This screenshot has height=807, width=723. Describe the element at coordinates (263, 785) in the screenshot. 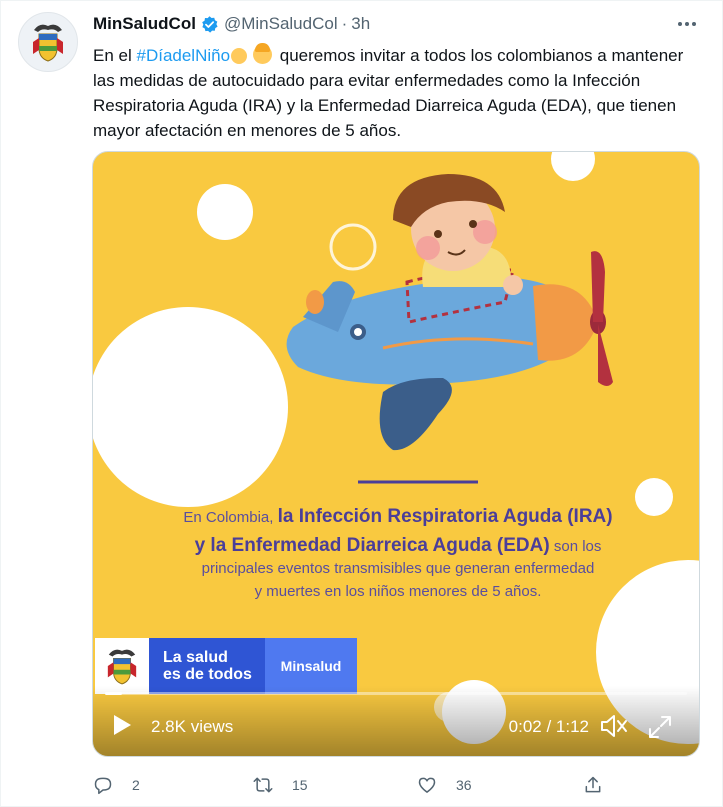

I see `retweet-icon` at that location.